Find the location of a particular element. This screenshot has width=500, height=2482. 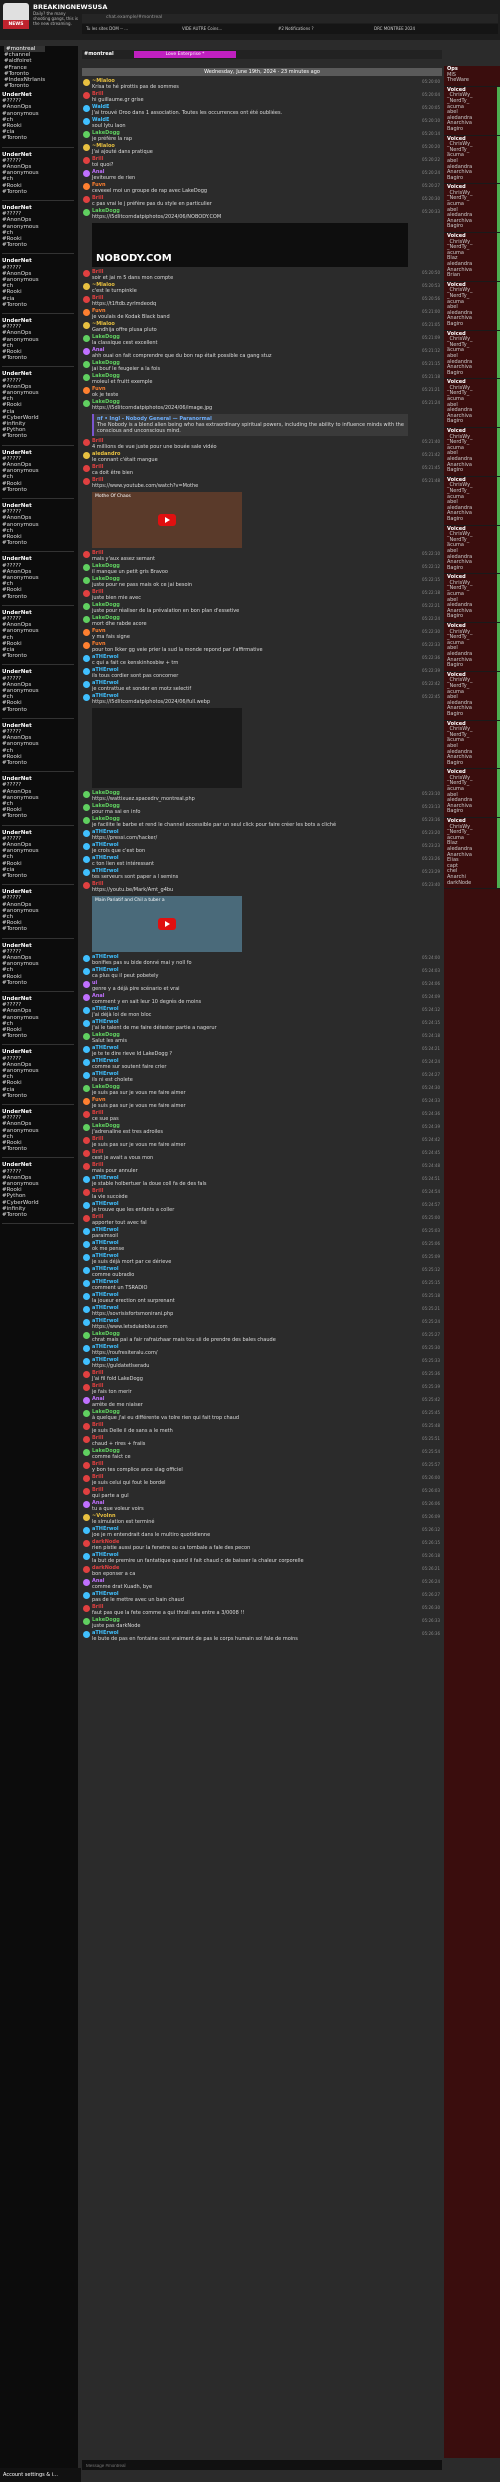

chat-message: LakeDogg je préfère la rap 05:20:14 is located at coordinates (262, 136).